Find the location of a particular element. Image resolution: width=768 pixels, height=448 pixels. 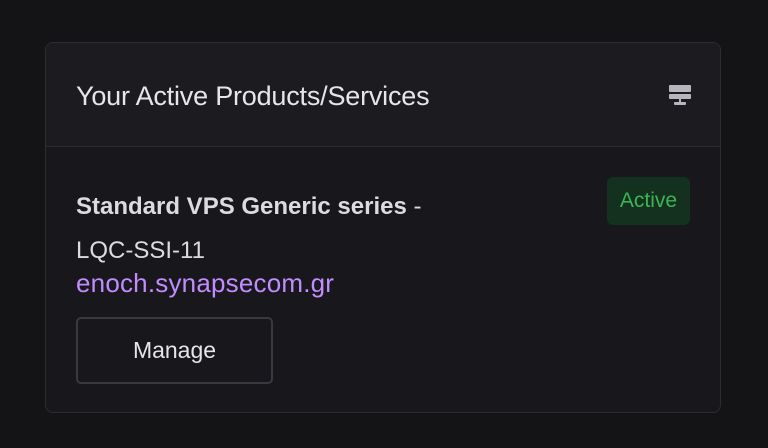

product-title: Standard VPS Generic series - LQC-SSI-11 is located at coordinates (286, 229).